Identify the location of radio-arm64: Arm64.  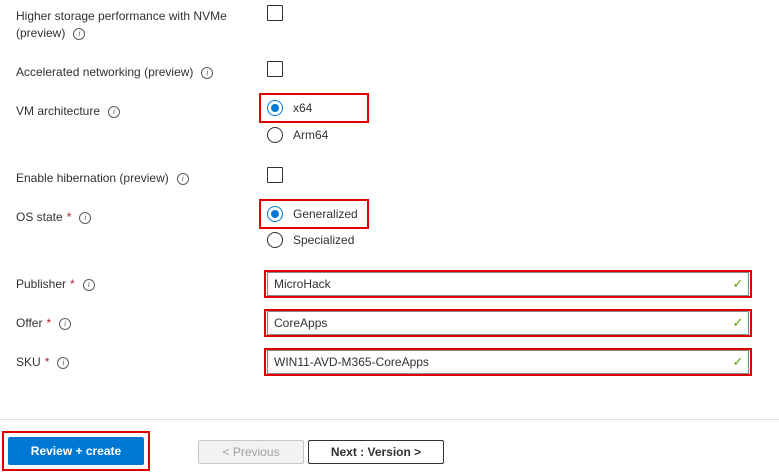
(297, 135).